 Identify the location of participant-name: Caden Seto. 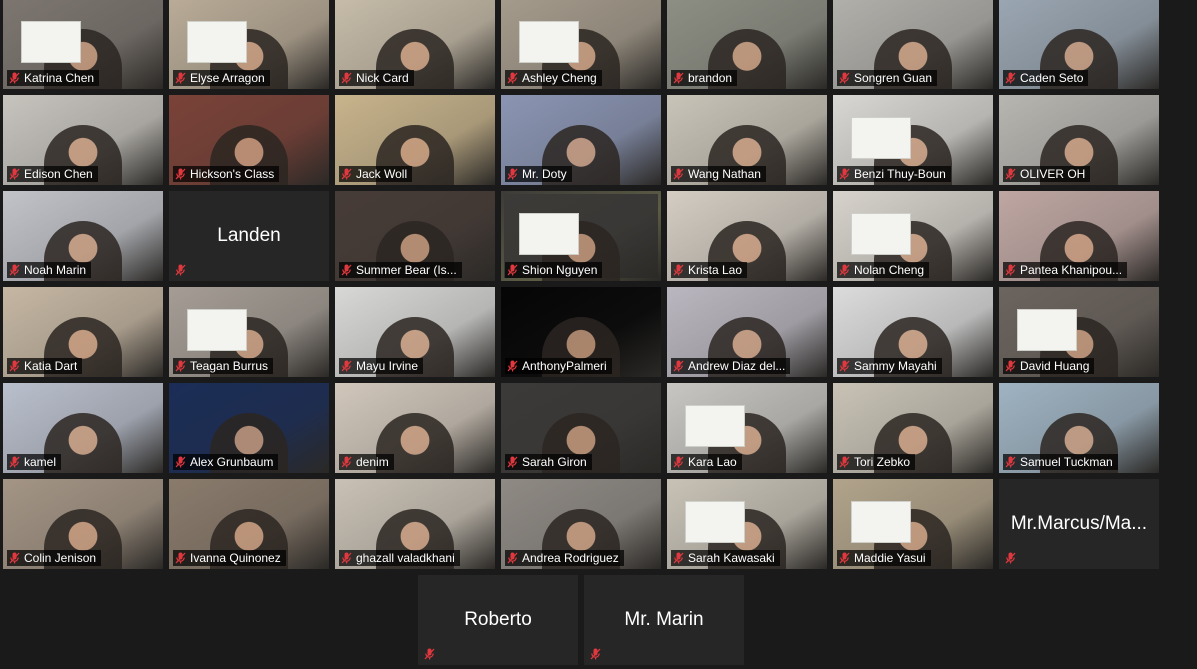
(1052, 78).